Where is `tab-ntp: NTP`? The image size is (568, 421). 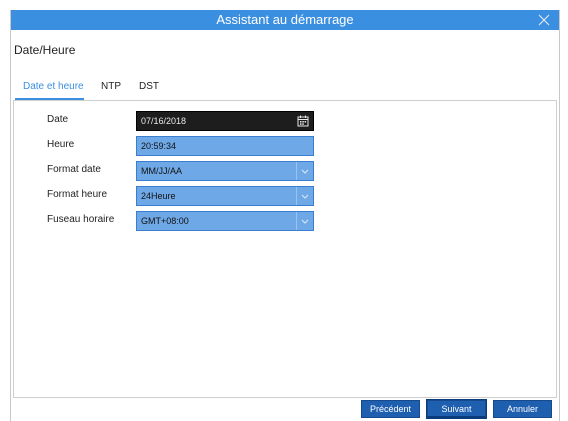
tab-ntp: NTP is located at coordinates (111, 87).